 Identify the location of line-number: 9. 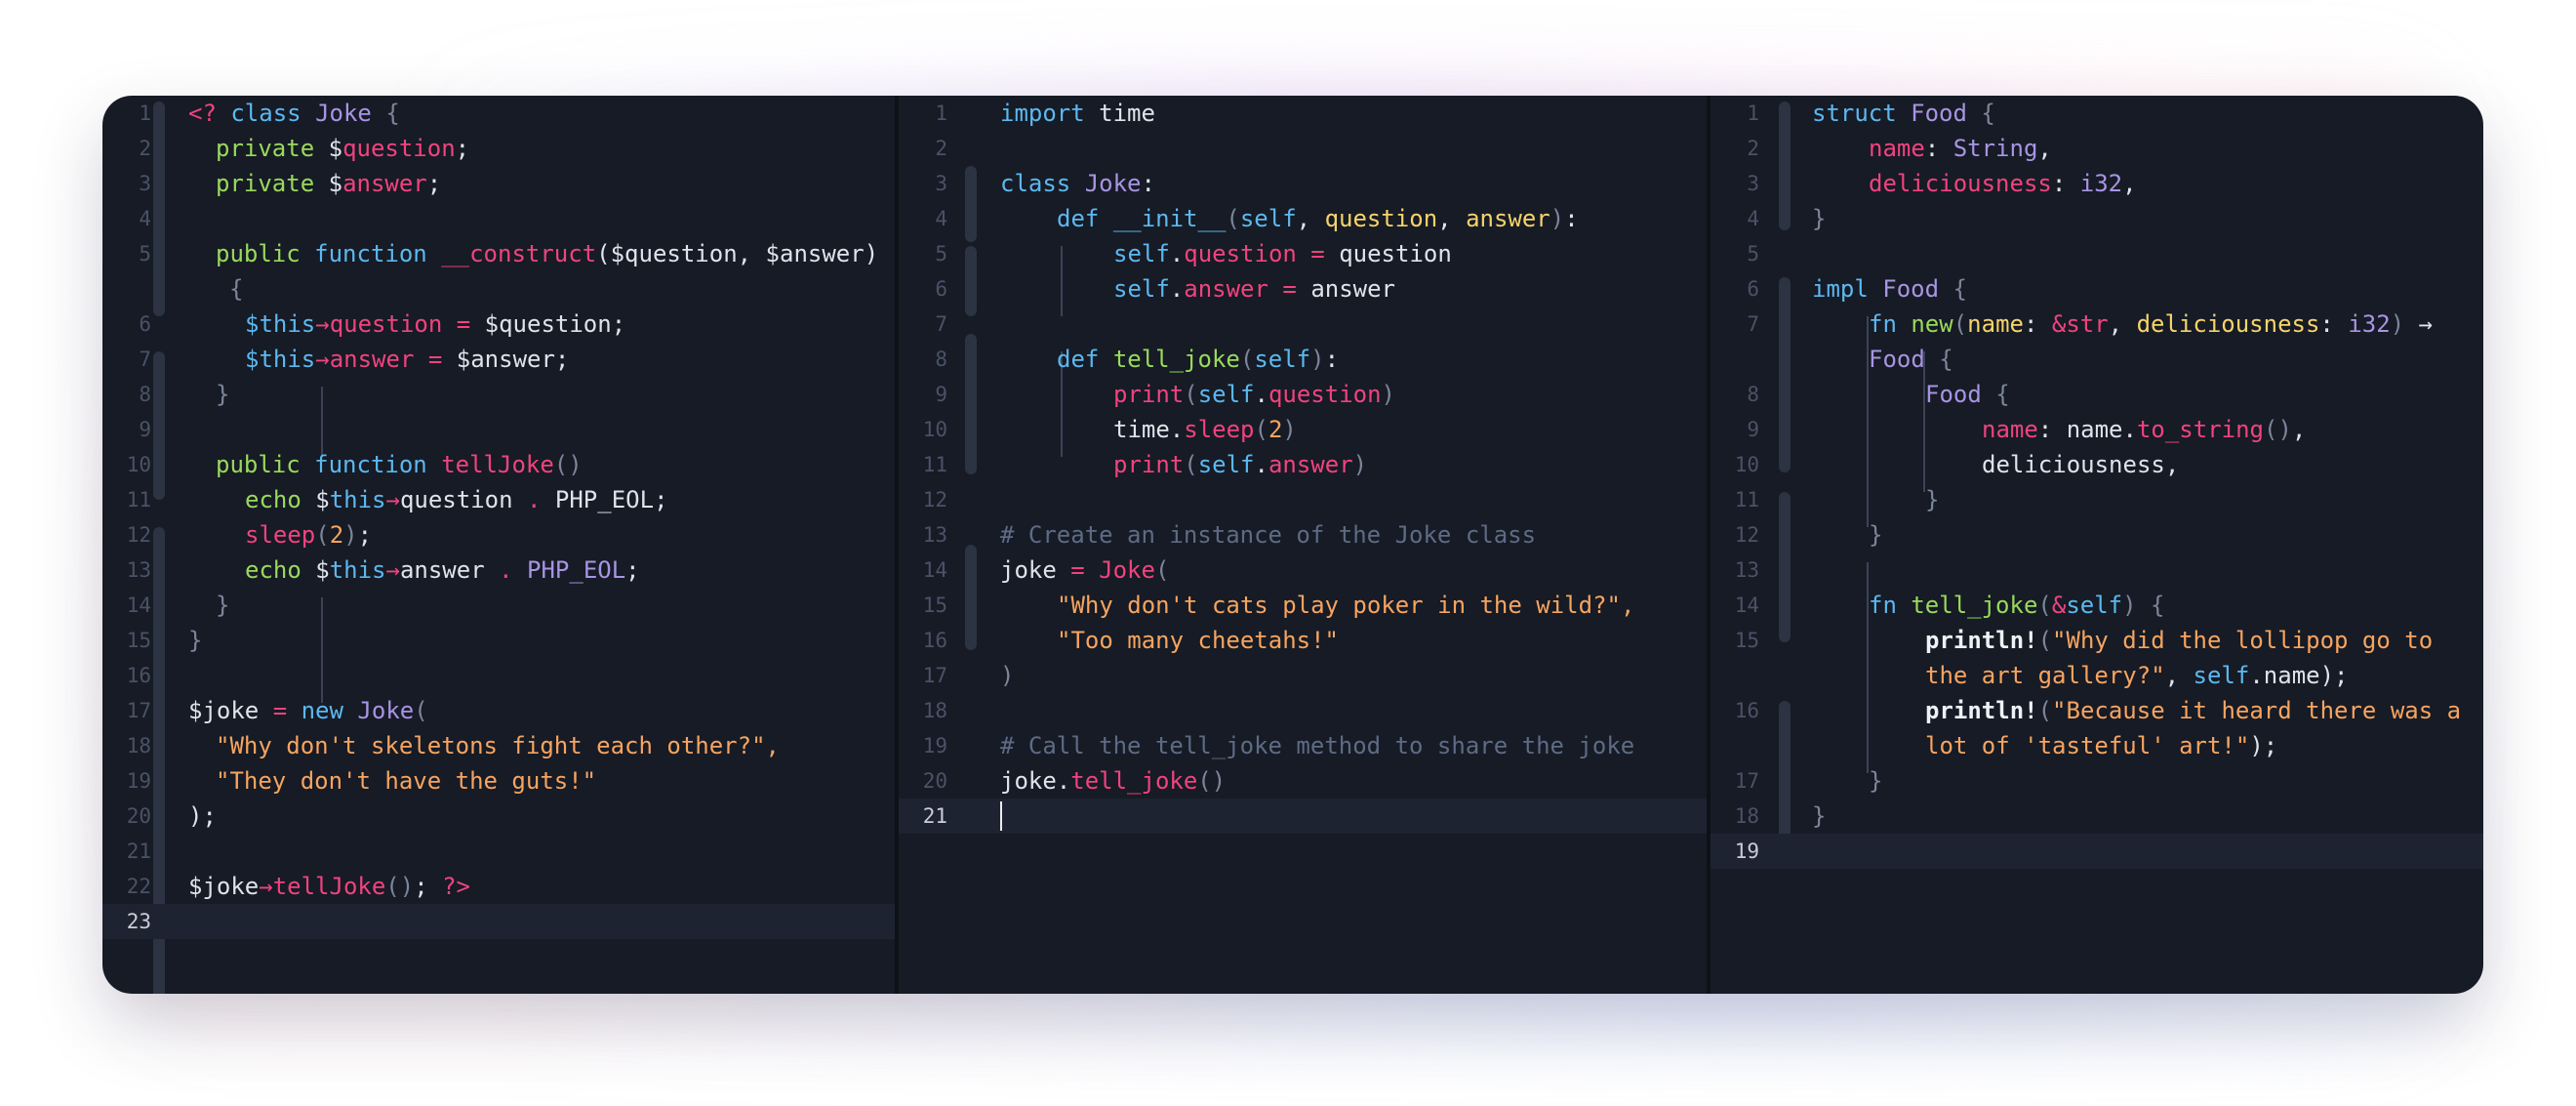
(1753, 429).